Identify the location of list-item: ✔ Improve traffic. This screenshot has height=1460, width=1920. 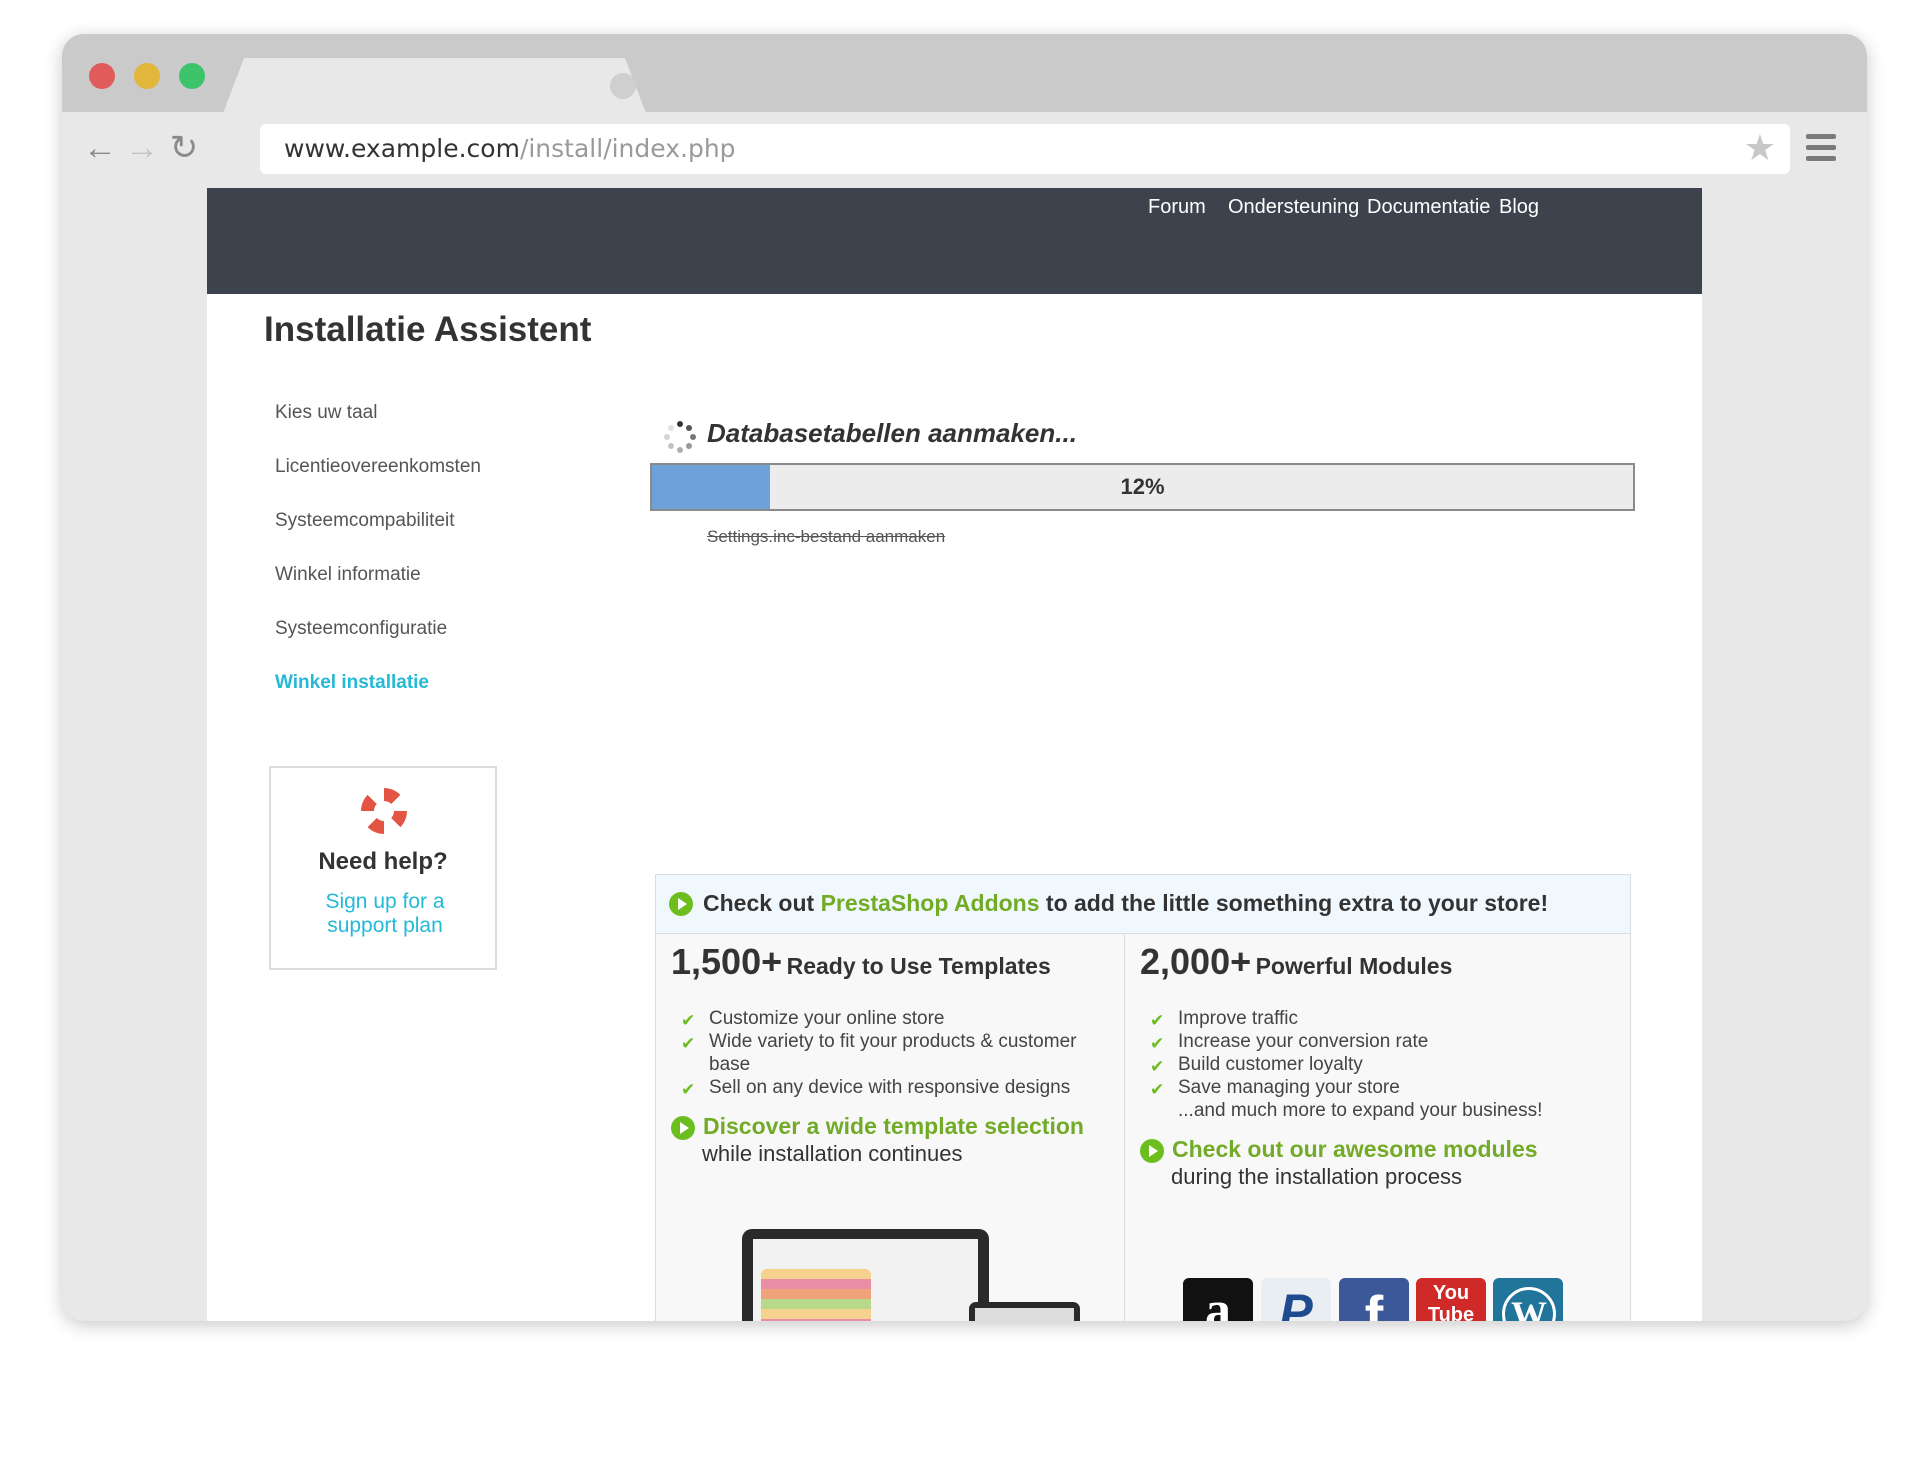
(1360, 1018).